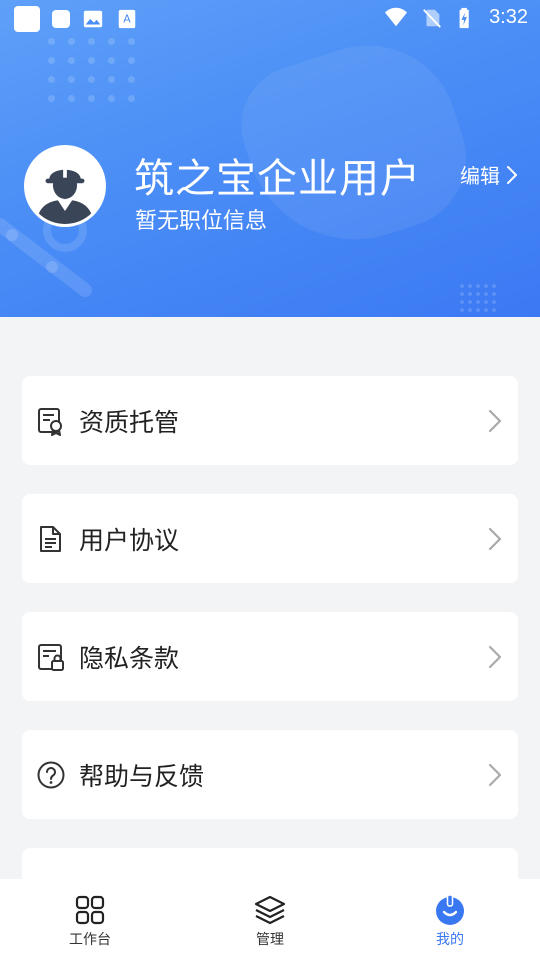 The width and height of the screenshot is (540, 960). I want to click on edit-profile-link: 编辑, so click(489, 174).